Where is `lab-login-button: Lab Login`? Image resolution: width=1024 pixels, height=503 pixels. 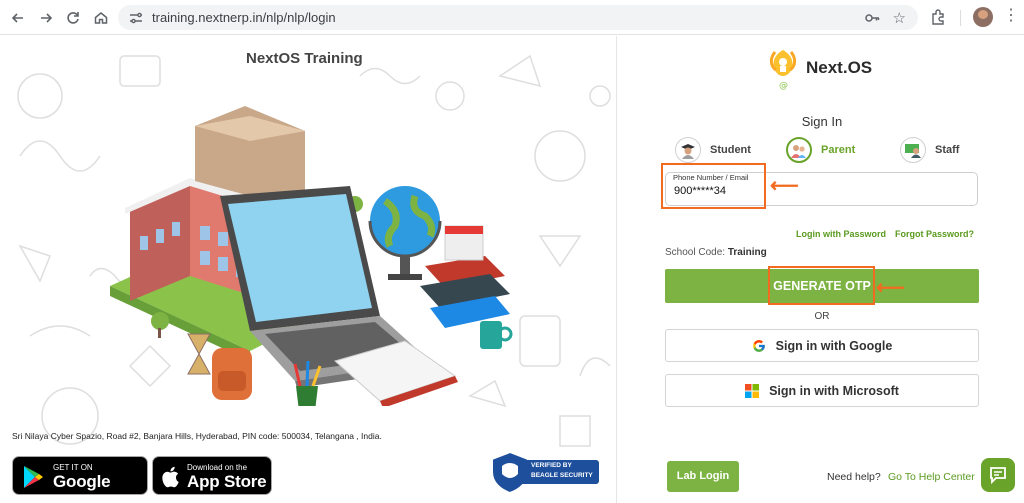
lab-login-button: Lab Login is located at coordinates (703, 476).